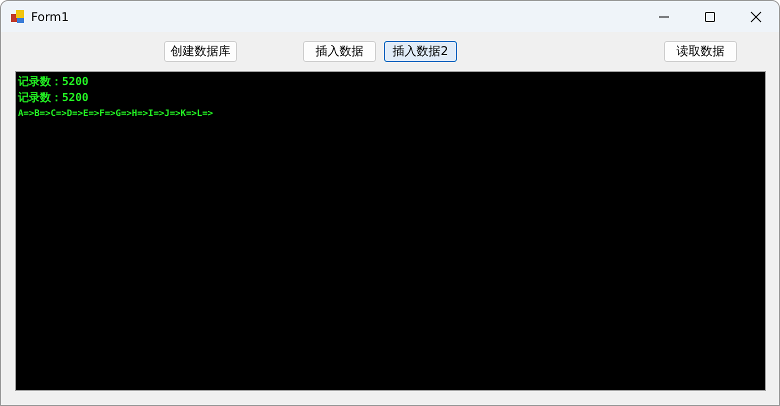  Describe the element at coordinates (756, 16) in the screenshot. I see `close-icon` at that location.